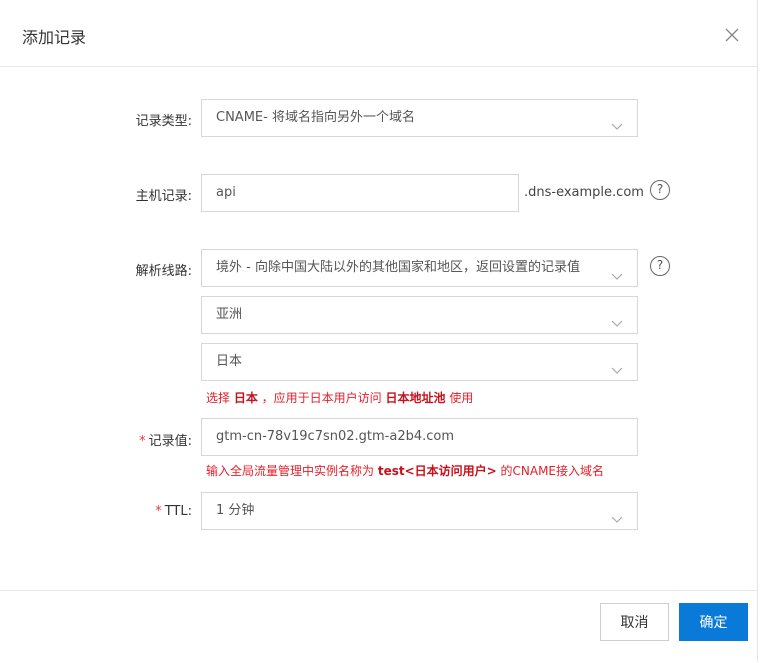  What do you see at coordinates (163, 196) in the screenshot?
I see `host-record-label: 主机记录:` at bounding box center [163, 196].